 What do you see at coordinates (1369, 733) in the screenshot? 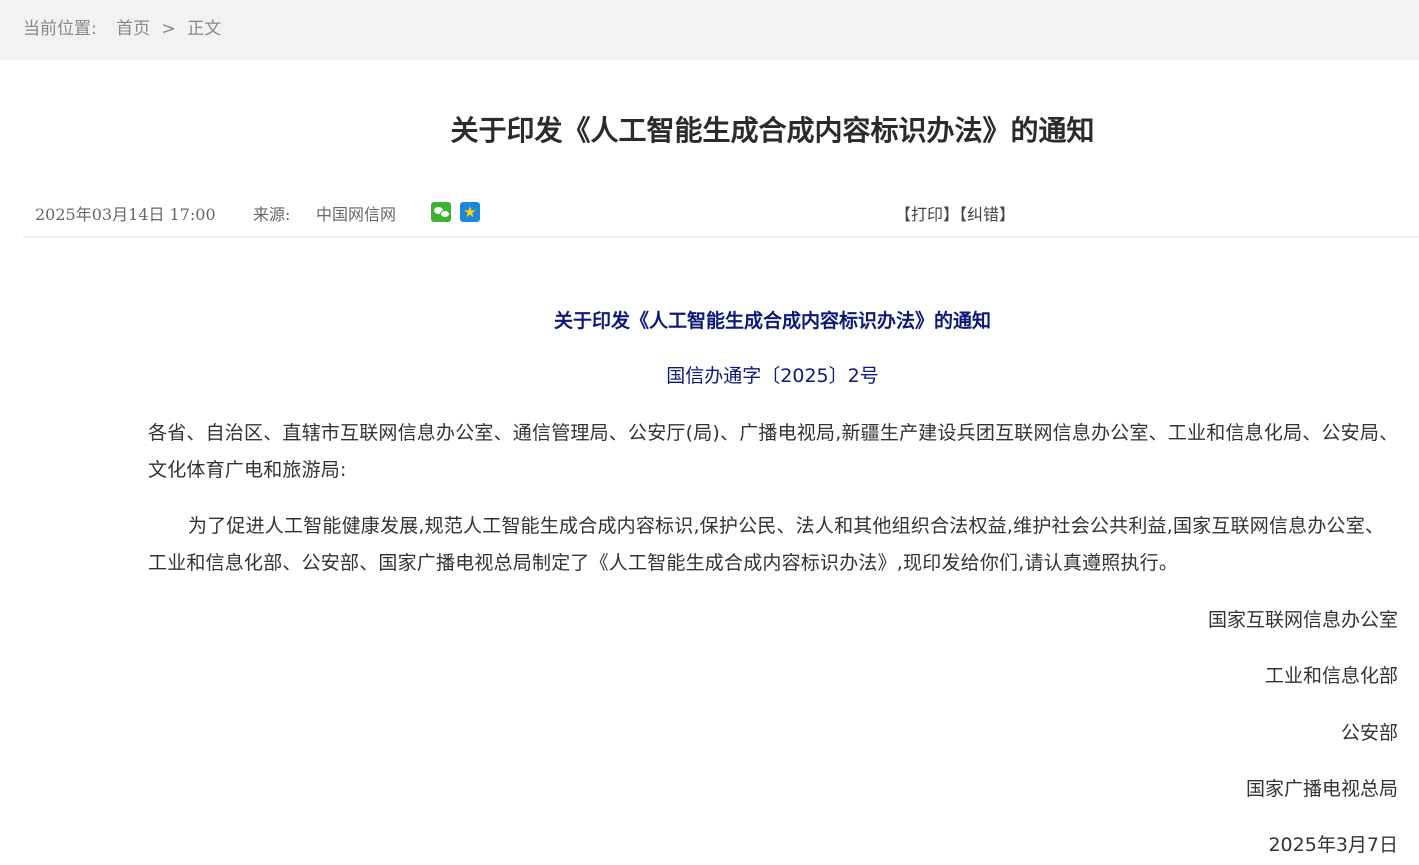
I see `signature-mps: 公安部` at bounding box center [1369, 733].